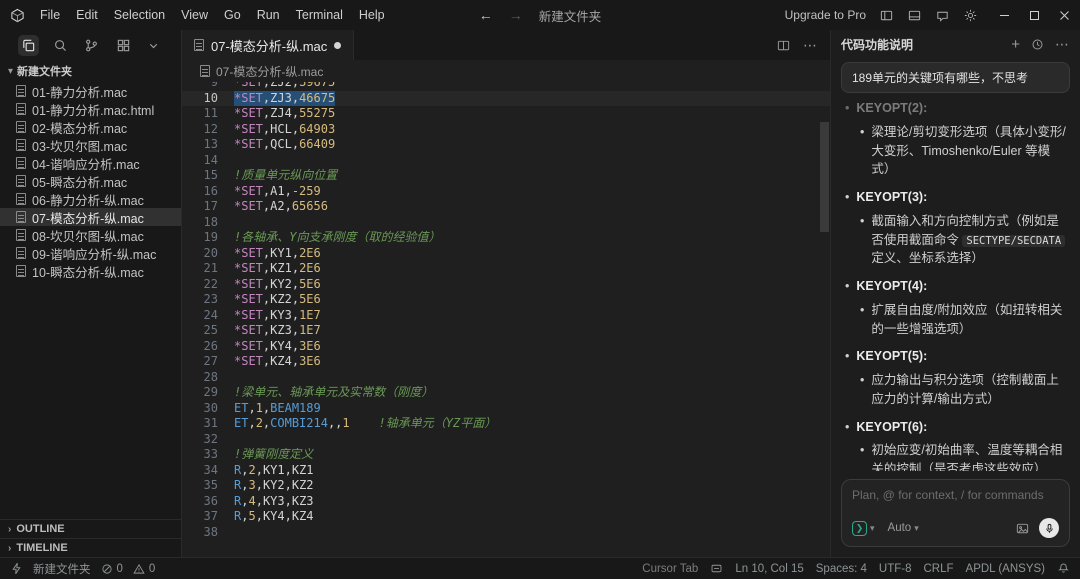 Image resolution: width=1080 pixels, height=579 pixels. Describe the element at coordinates (506, 455) in the screenshot. I see `code-line: 33 !弹簧刚度定义` at that location.